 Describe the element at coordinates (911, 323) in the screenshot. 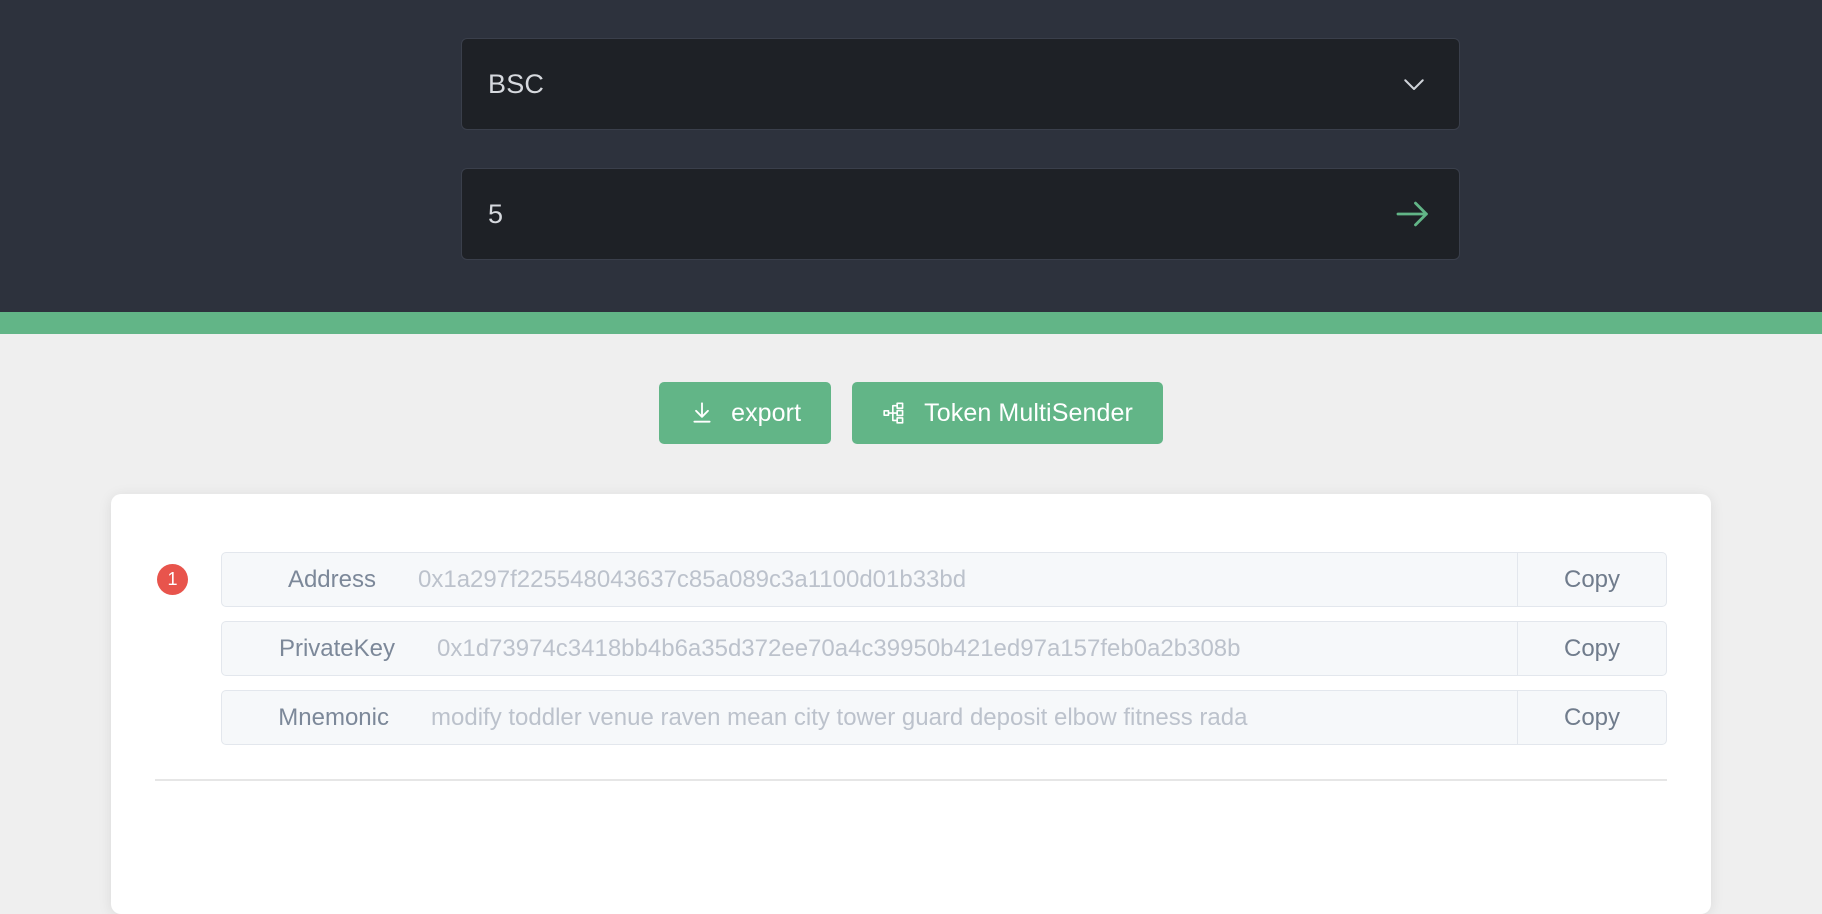

I see `green-divider-band` at that location.